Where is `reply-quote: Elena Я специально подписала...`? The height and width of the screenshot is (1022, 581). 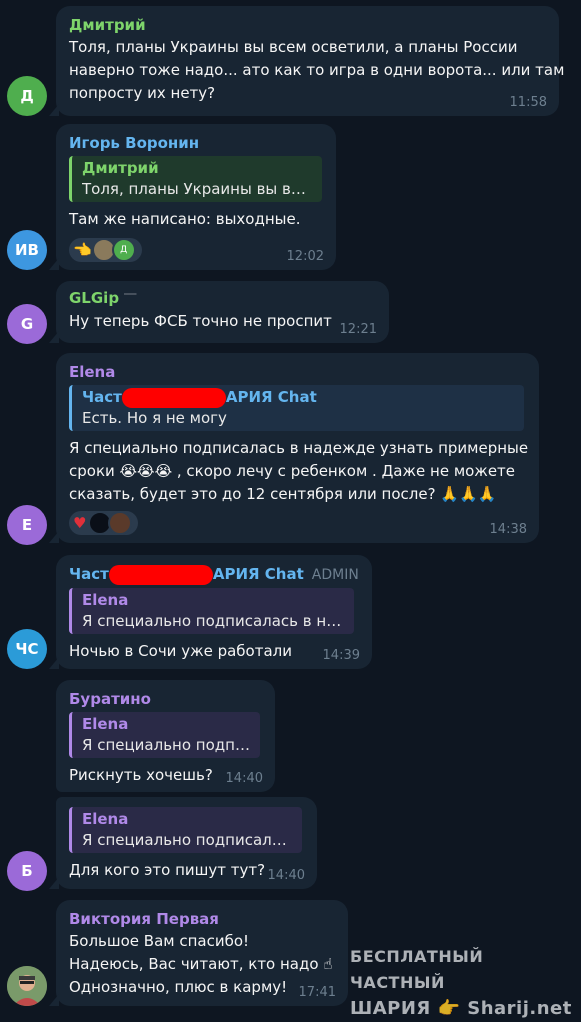 reply-quote: Elena Я специально подписала... is located at coordinates (185, 830).